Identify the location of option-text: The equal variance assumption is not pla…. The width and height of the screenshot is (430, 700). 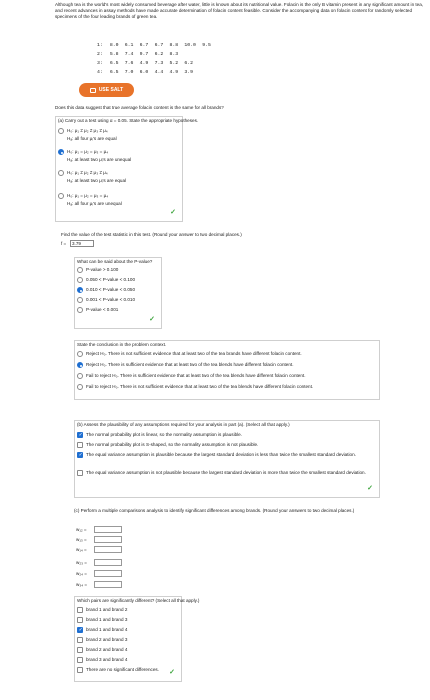
(226, 473).